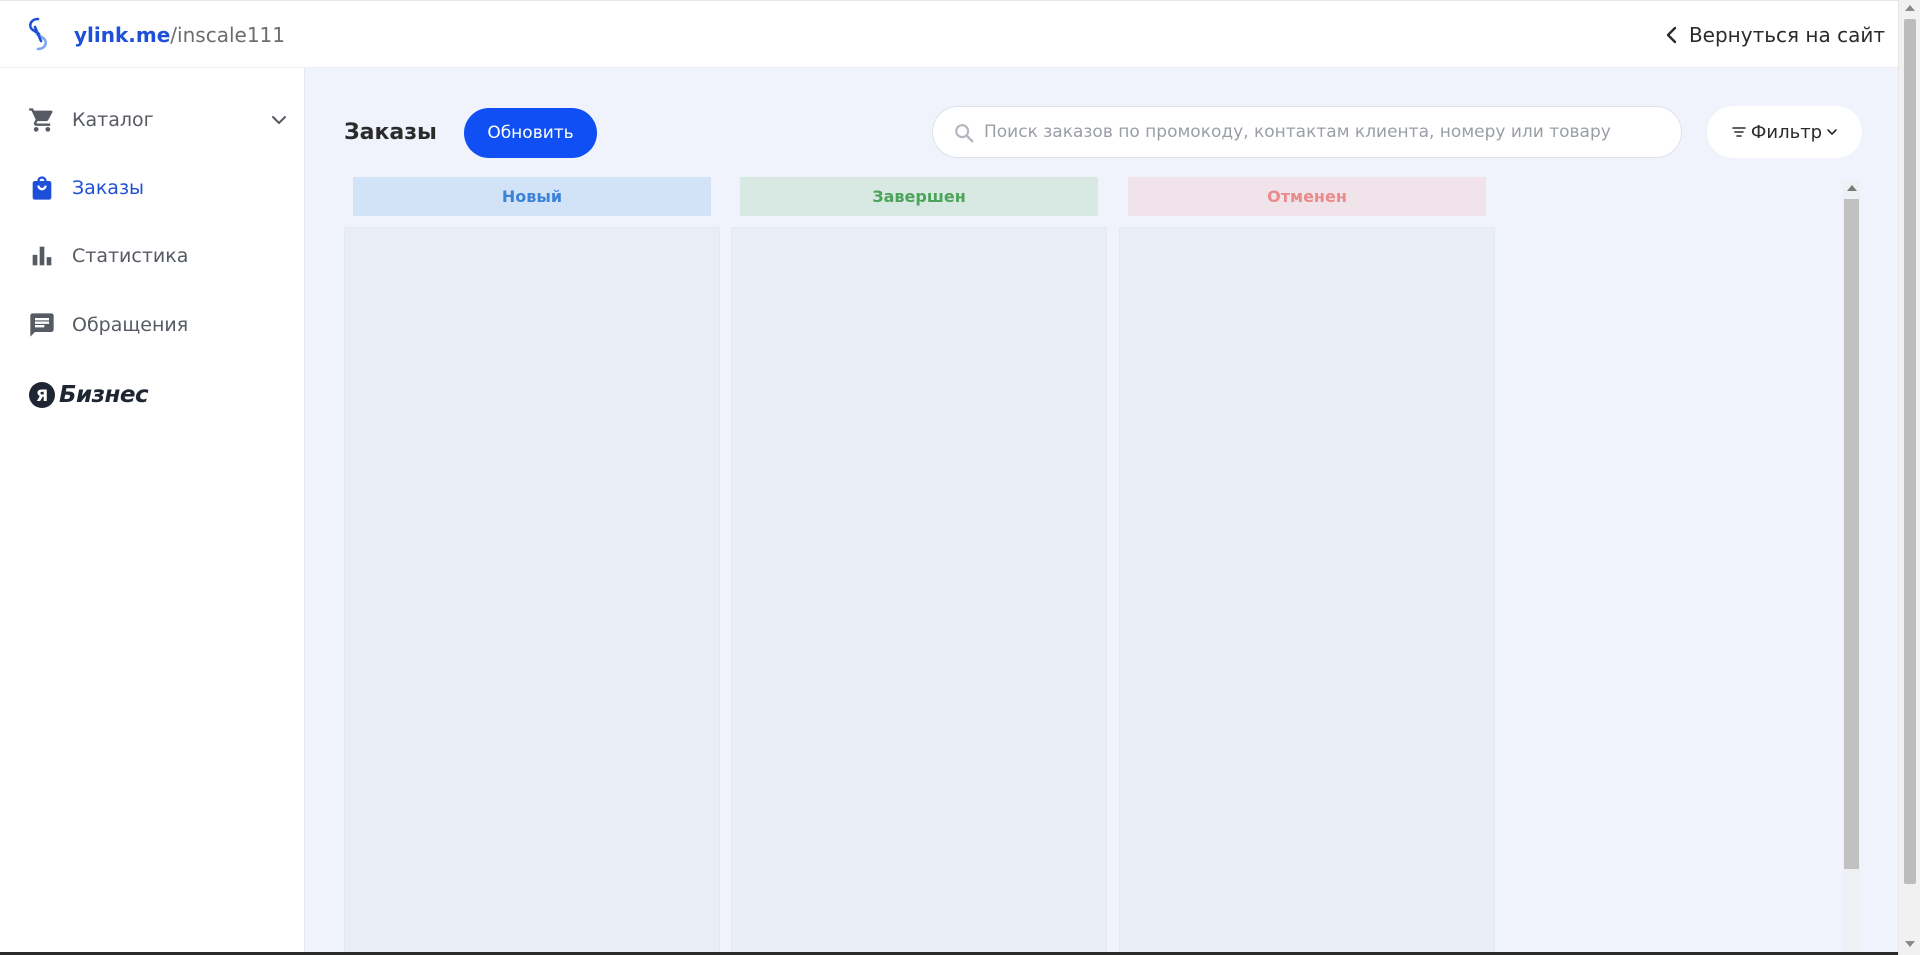 The image size is (1920, 955). I want to click on sidebar-item-label: Каталог, so click(113, 120).